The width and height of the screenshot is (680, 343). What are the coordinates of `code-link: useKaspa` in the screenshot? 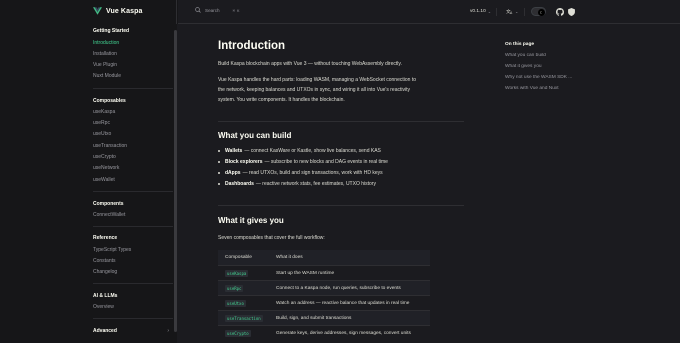 It's located at (237, 273).